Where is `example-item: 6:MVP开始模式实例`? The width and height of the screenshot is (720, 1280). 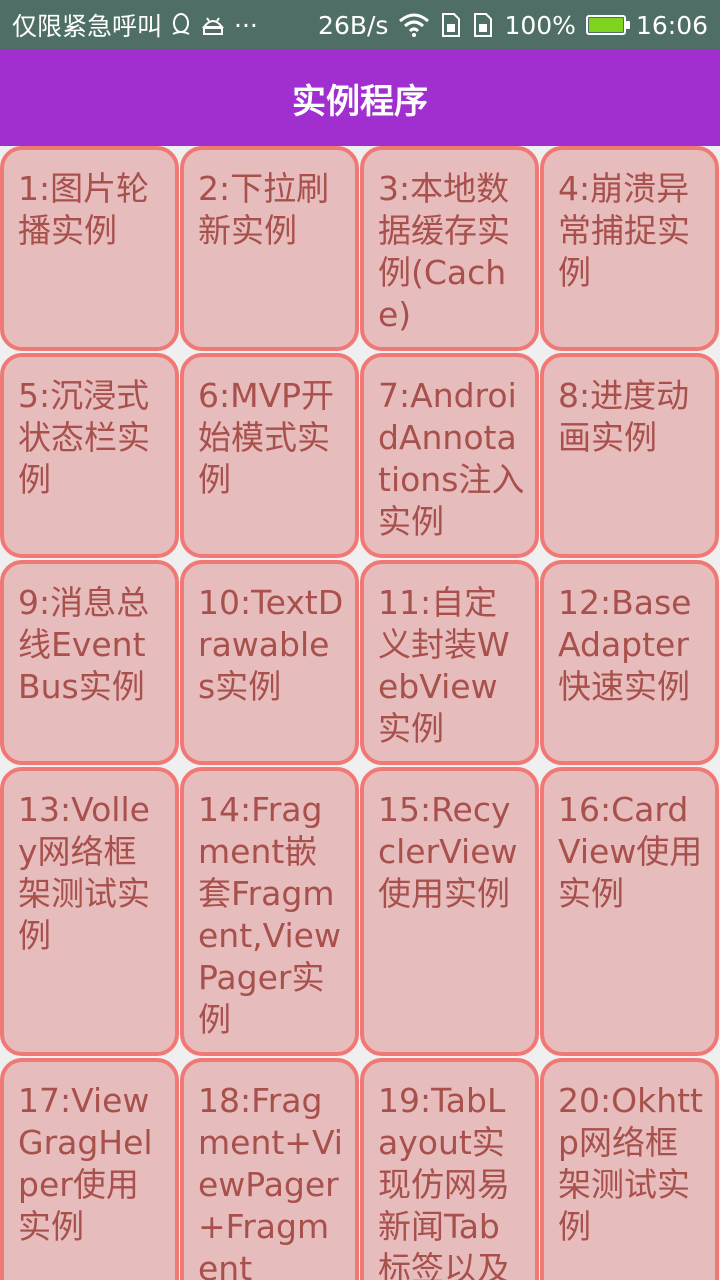
example-item: 6:MVP开始模式实例 is located at coordinates (269, 455).